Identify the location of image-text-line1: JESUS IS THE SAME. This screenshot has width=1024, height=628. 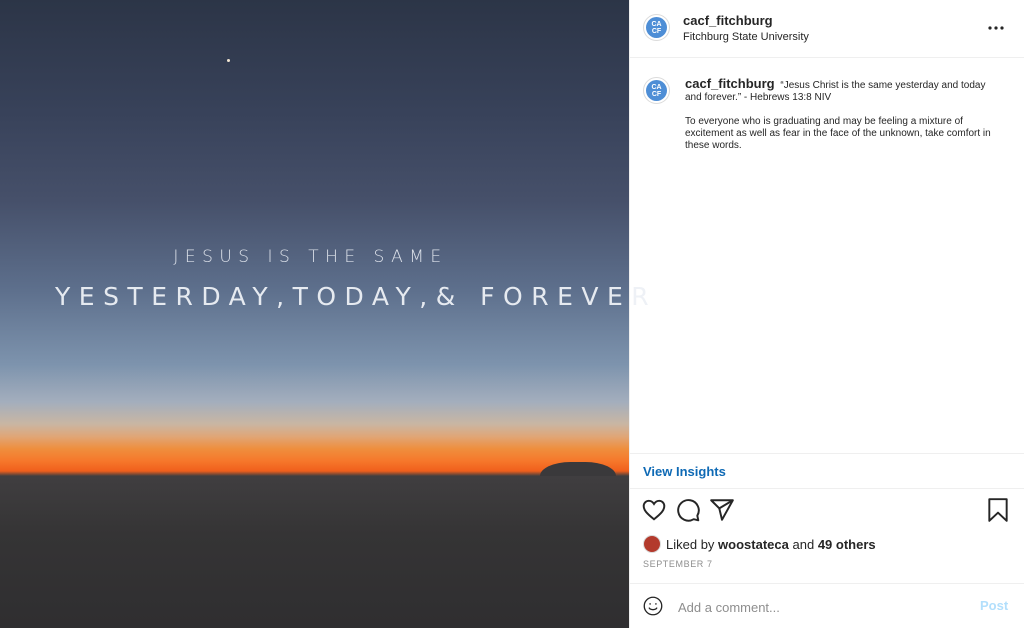
(310, 257).